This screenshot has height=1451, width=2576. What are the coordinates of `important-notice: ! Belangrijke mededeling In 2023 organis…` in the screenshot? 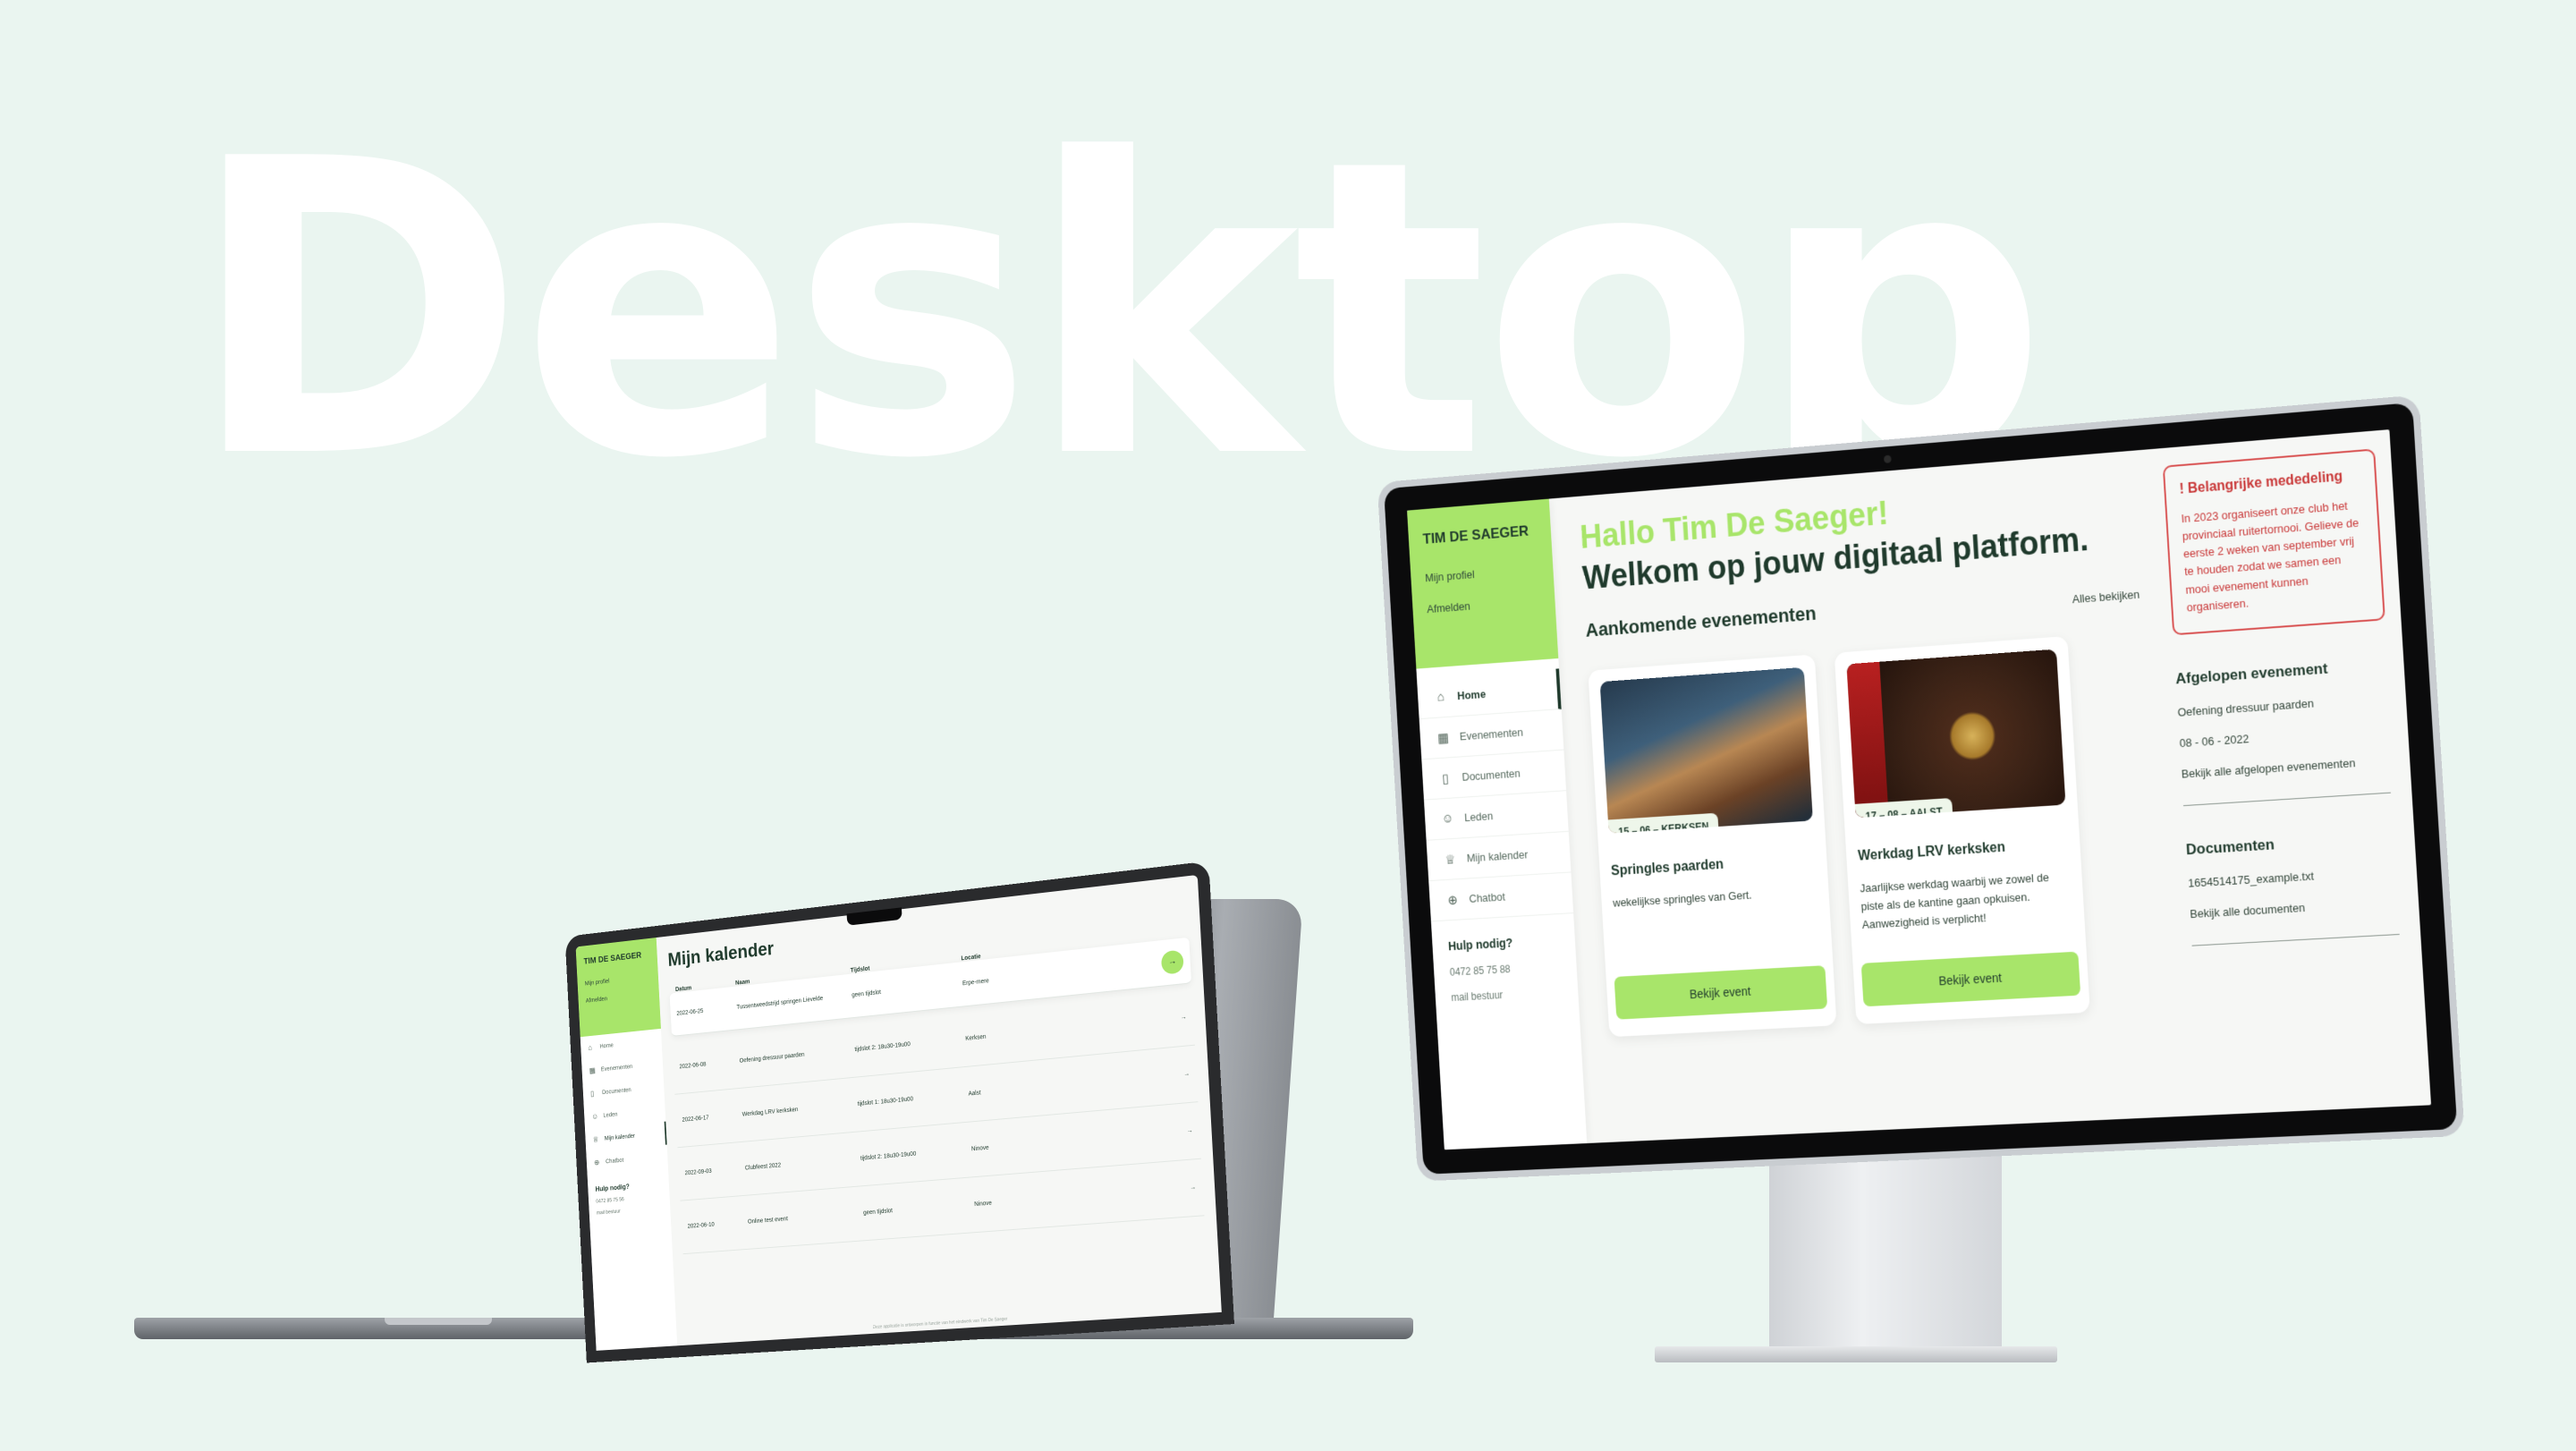 It's located at (2274, 541).